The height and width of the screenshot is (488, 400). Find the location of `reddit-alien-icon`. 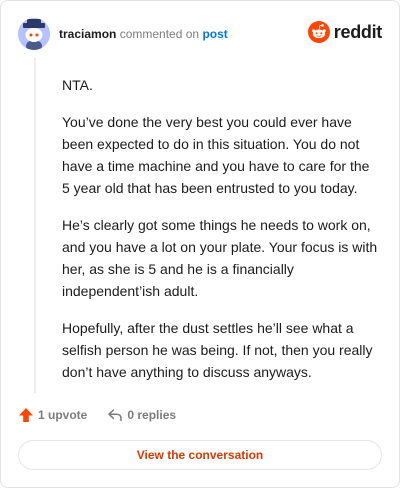

reddit-alien-icon is located at coordinates (318, 32).